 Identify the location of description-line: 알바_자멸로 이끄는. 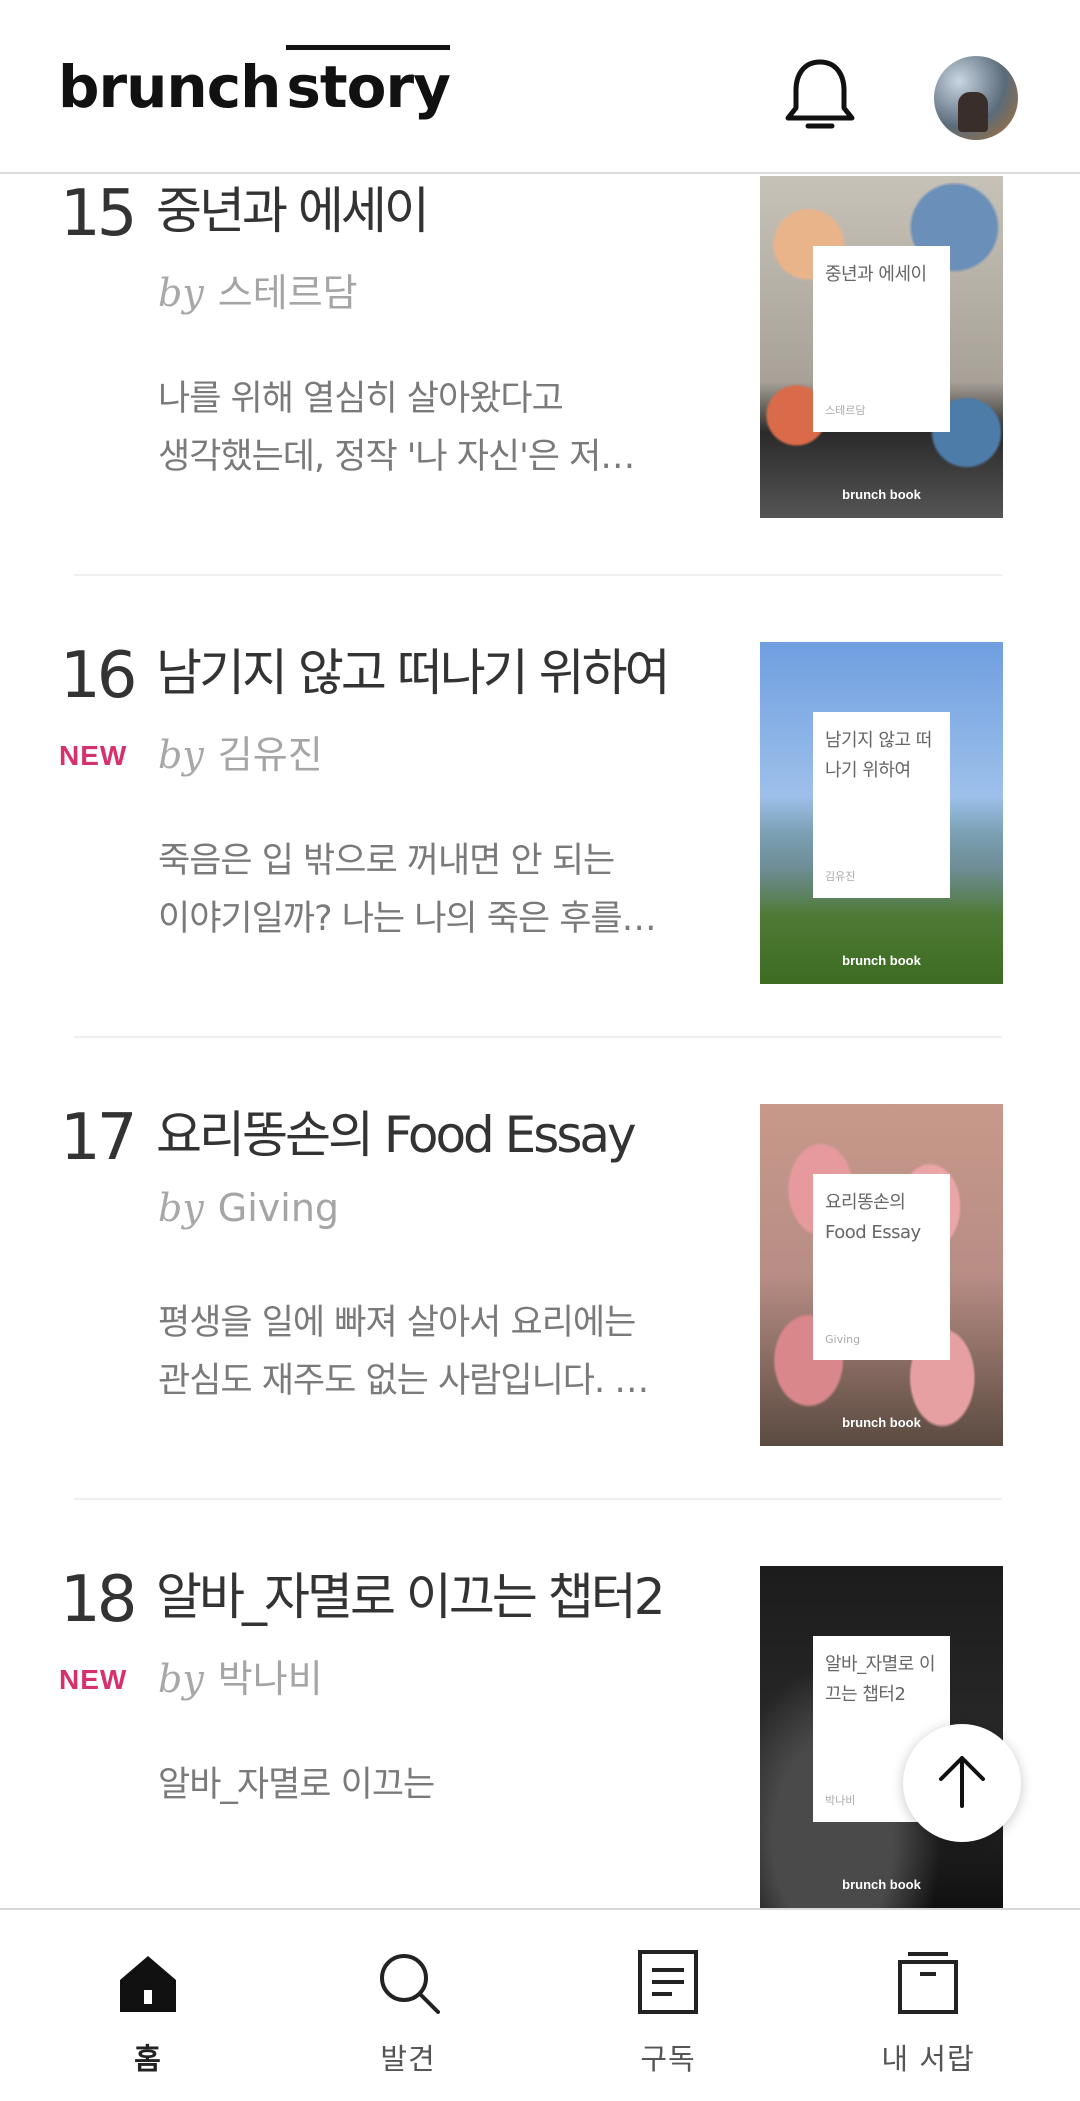
(296, 1785).